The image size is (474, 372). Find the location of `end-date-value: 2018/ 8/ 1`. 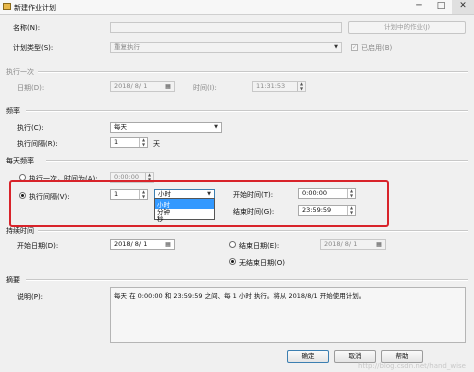

end-date-value: 2018/ 8/ 1 is located at coordinates (341, 244).